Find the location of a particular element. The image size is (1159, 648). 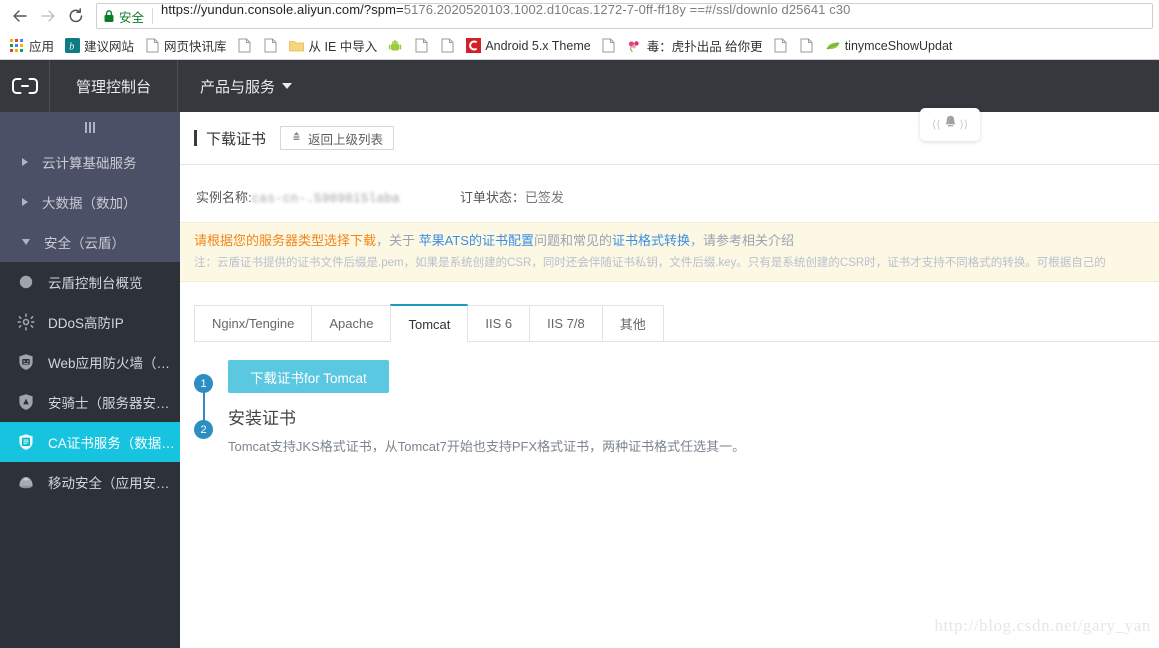

bell-wave-left: ⟨⟨ is located at coordinates (936, 125).